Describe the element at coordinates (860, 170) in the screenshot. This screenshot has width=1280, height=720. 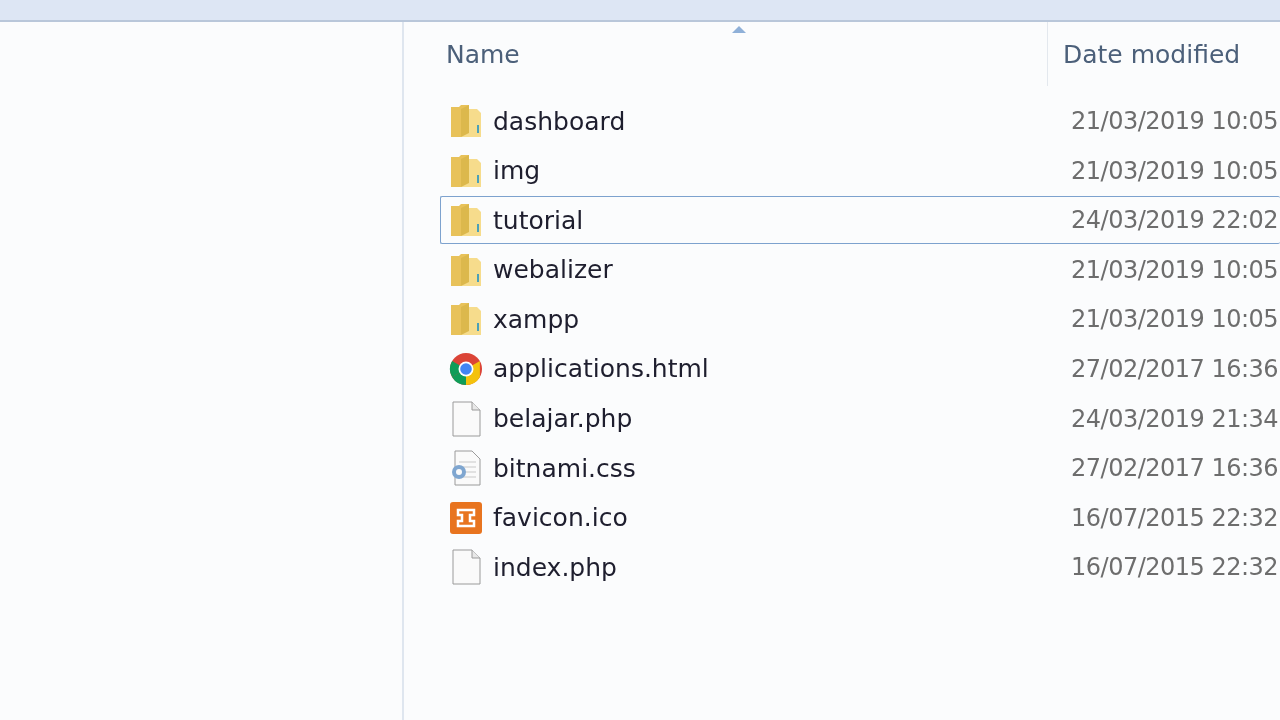
I see `file-row: img 21/03/2019 10:05` at that location.